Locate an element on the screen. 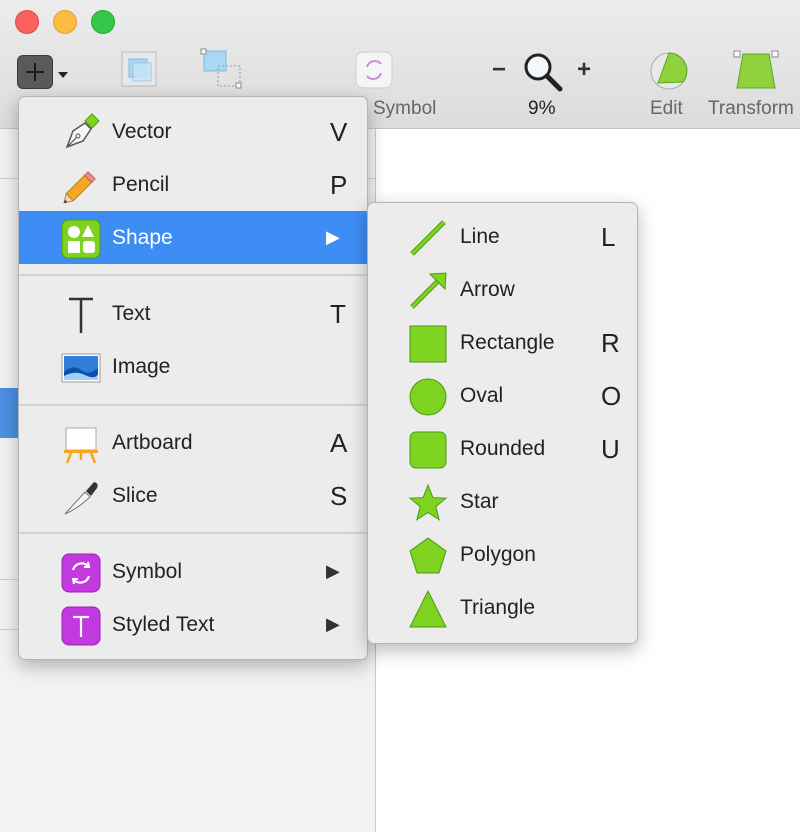  magnifier-icon is located at coordinates (543, 72).